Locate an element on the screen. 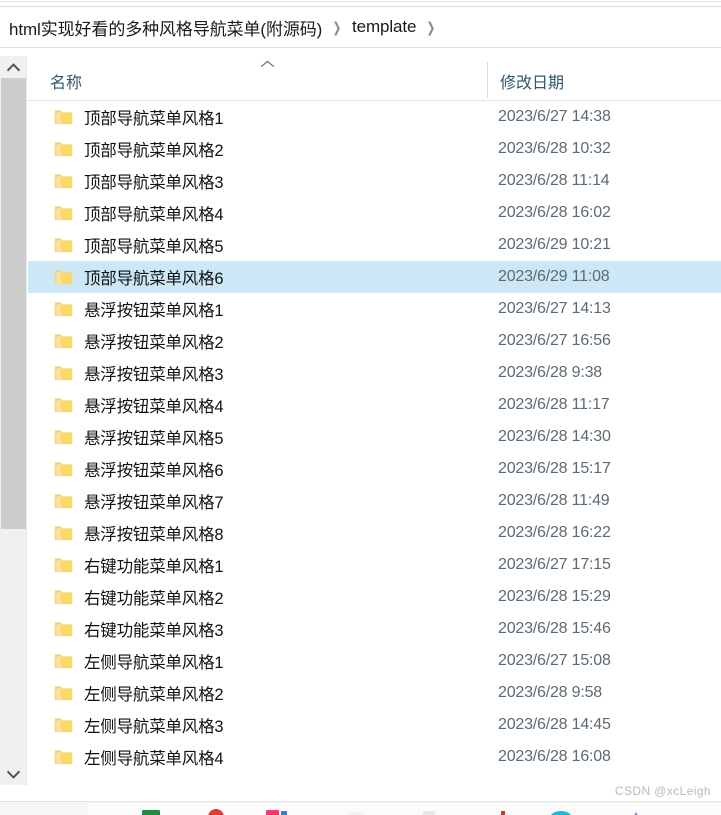 The image size is (721, 815). file-date-modified: 2023/6/28 15:17 is located at coordinates (554, 468).